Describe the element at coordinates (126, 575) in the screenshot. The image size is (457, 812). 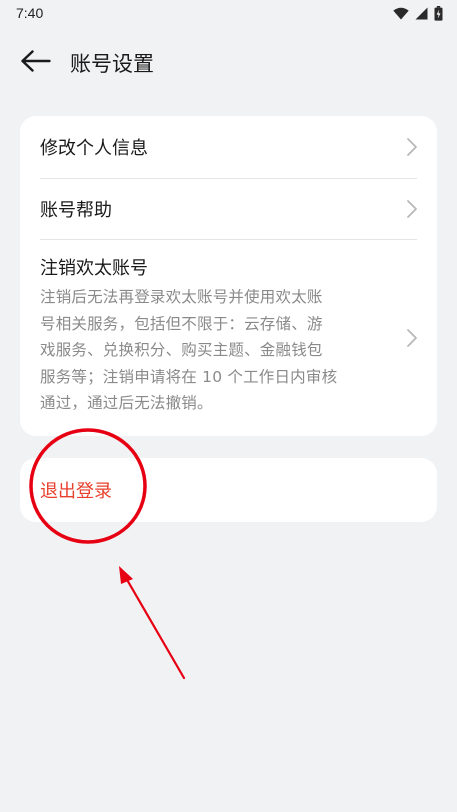
I see `red-arrow-head` at that location.